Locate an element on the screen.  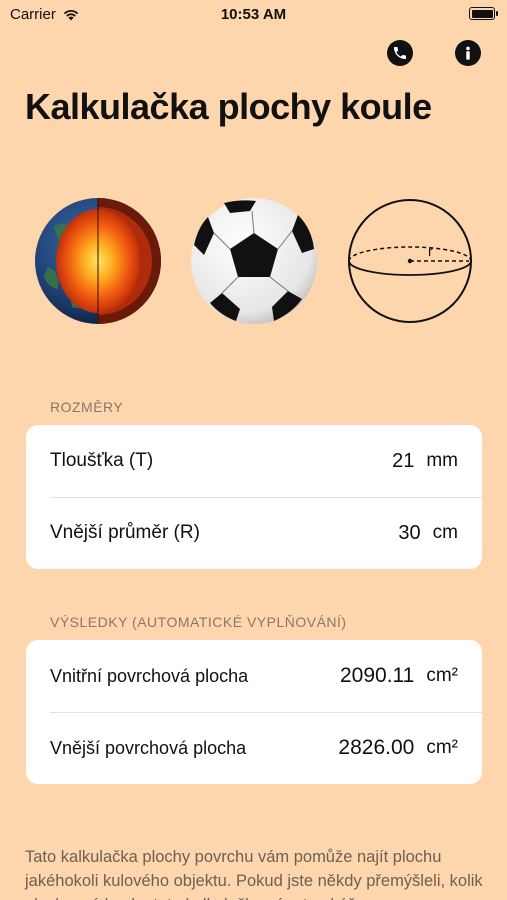
thickness-unit-select: mm is located at coordinates (442, 461).